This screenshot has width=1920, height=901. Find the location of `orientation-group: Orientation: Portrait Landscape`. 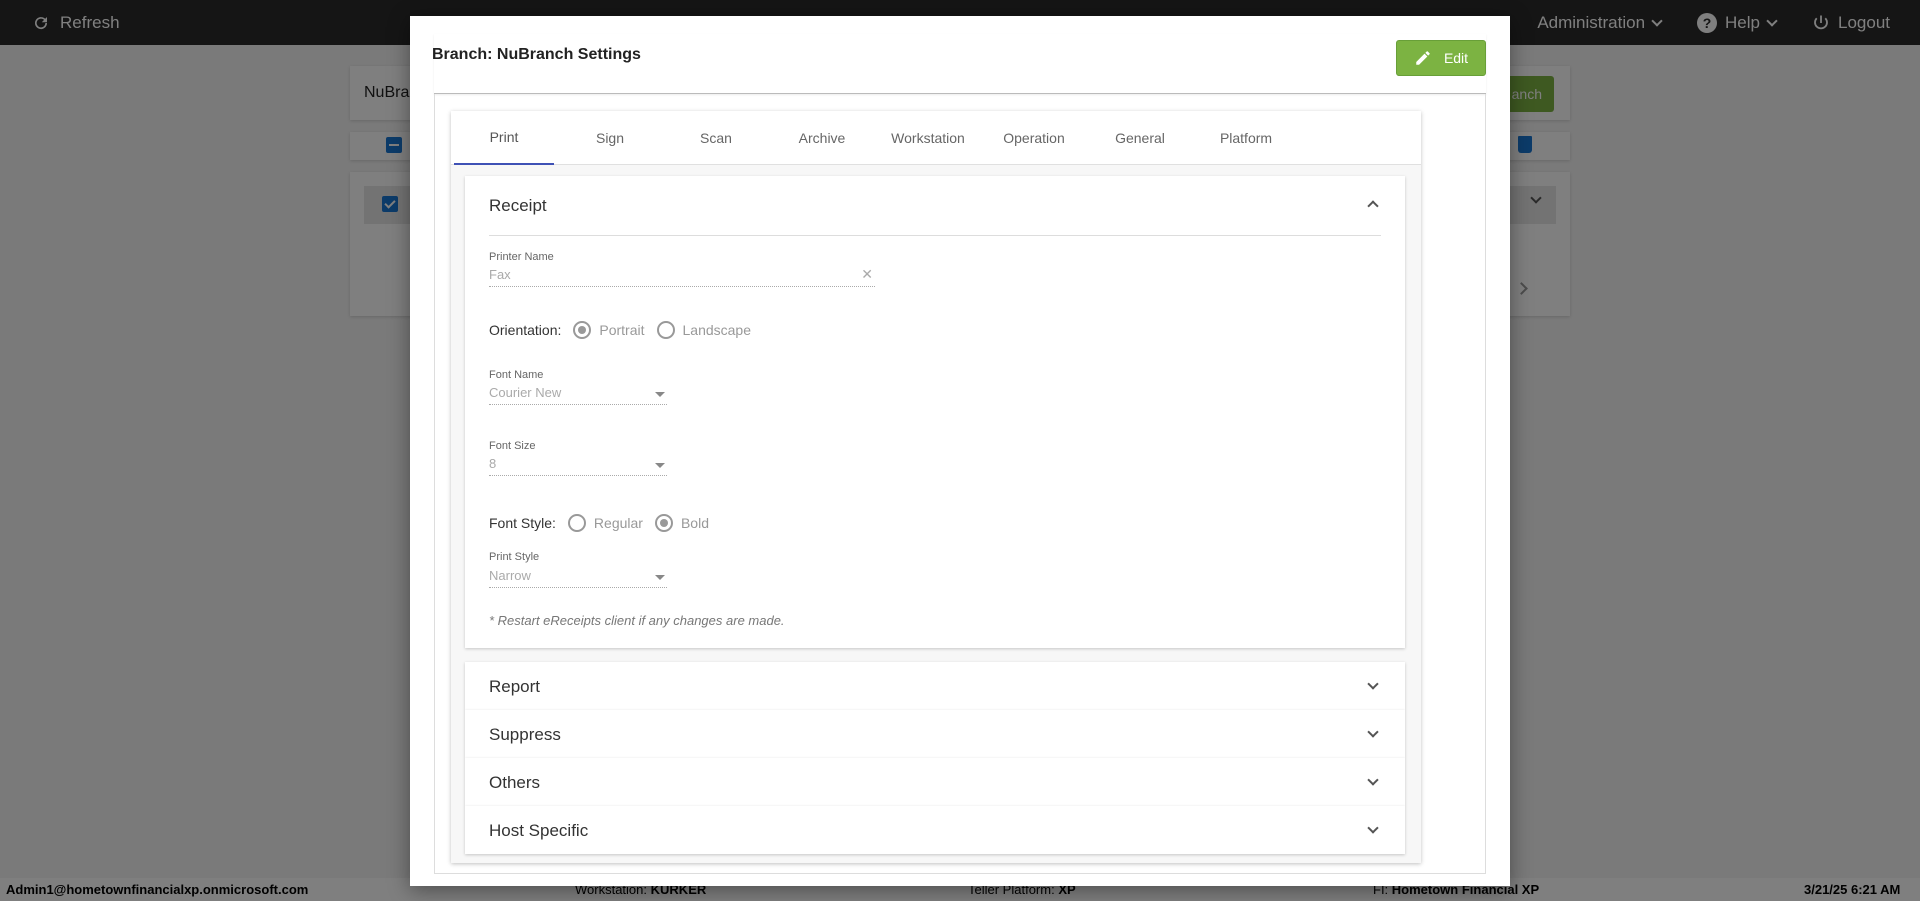

orientation-group: Orientation: Portrait Landscape is located at coordinates (626, 330).